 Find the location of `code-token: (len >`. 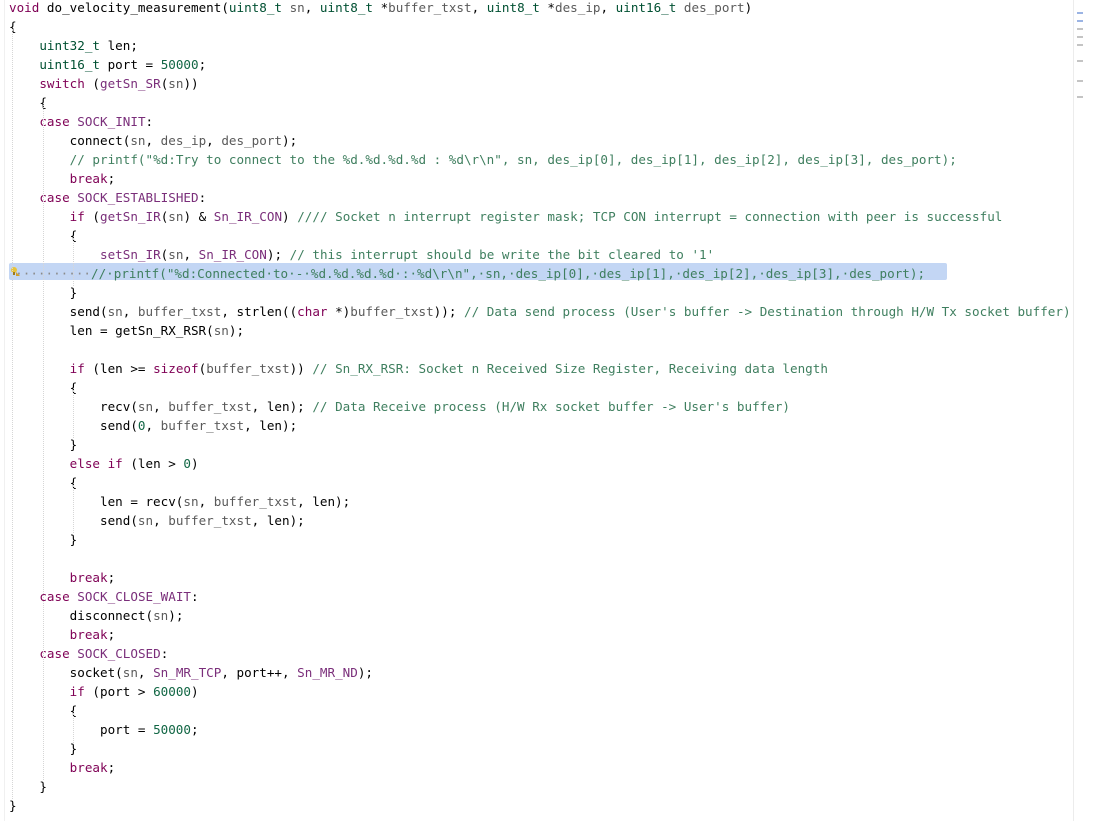

code-token: (len > is located at coordinates (153, 463).